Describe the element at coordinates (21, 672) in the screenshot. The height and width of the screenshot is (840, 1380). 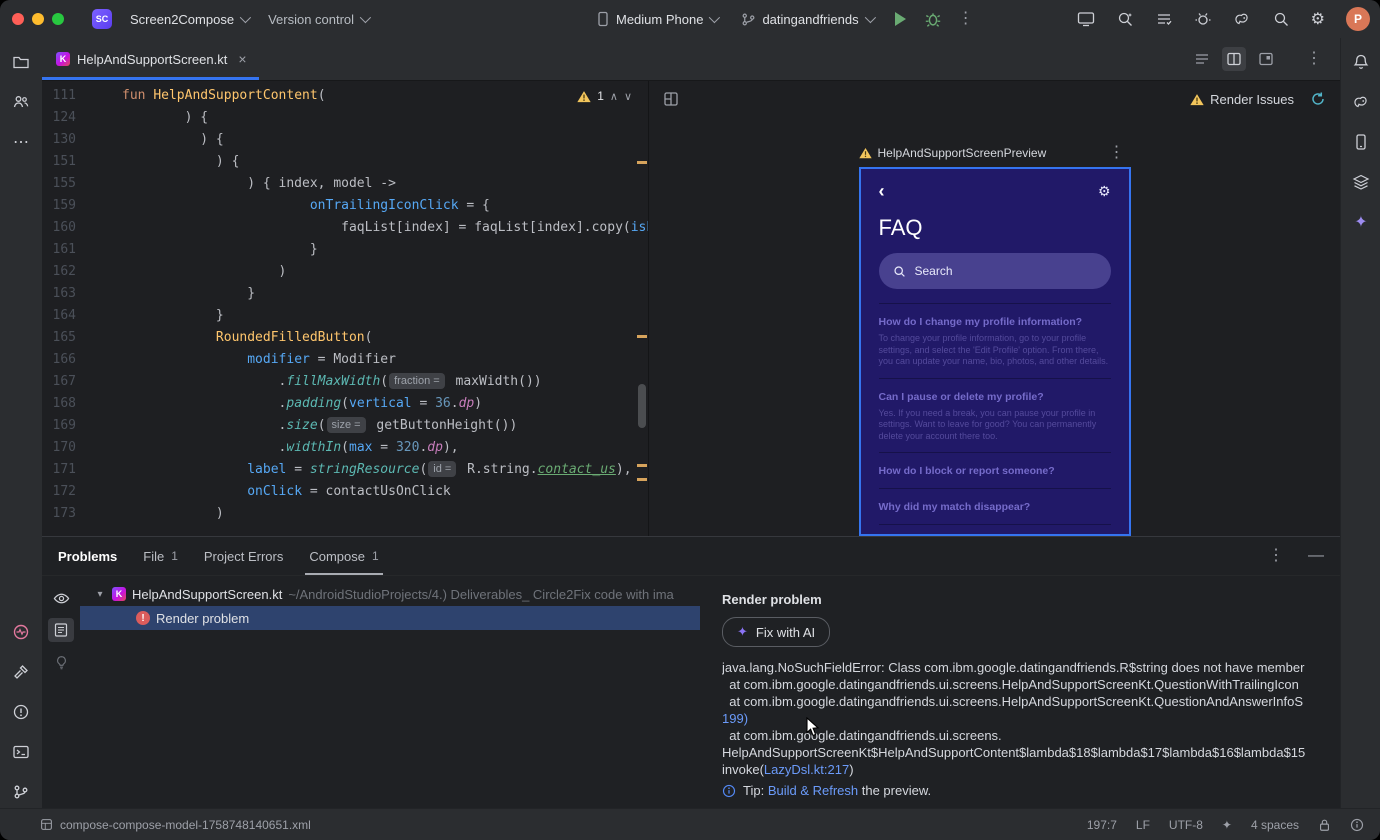
I see `build-tool-button` at that location.